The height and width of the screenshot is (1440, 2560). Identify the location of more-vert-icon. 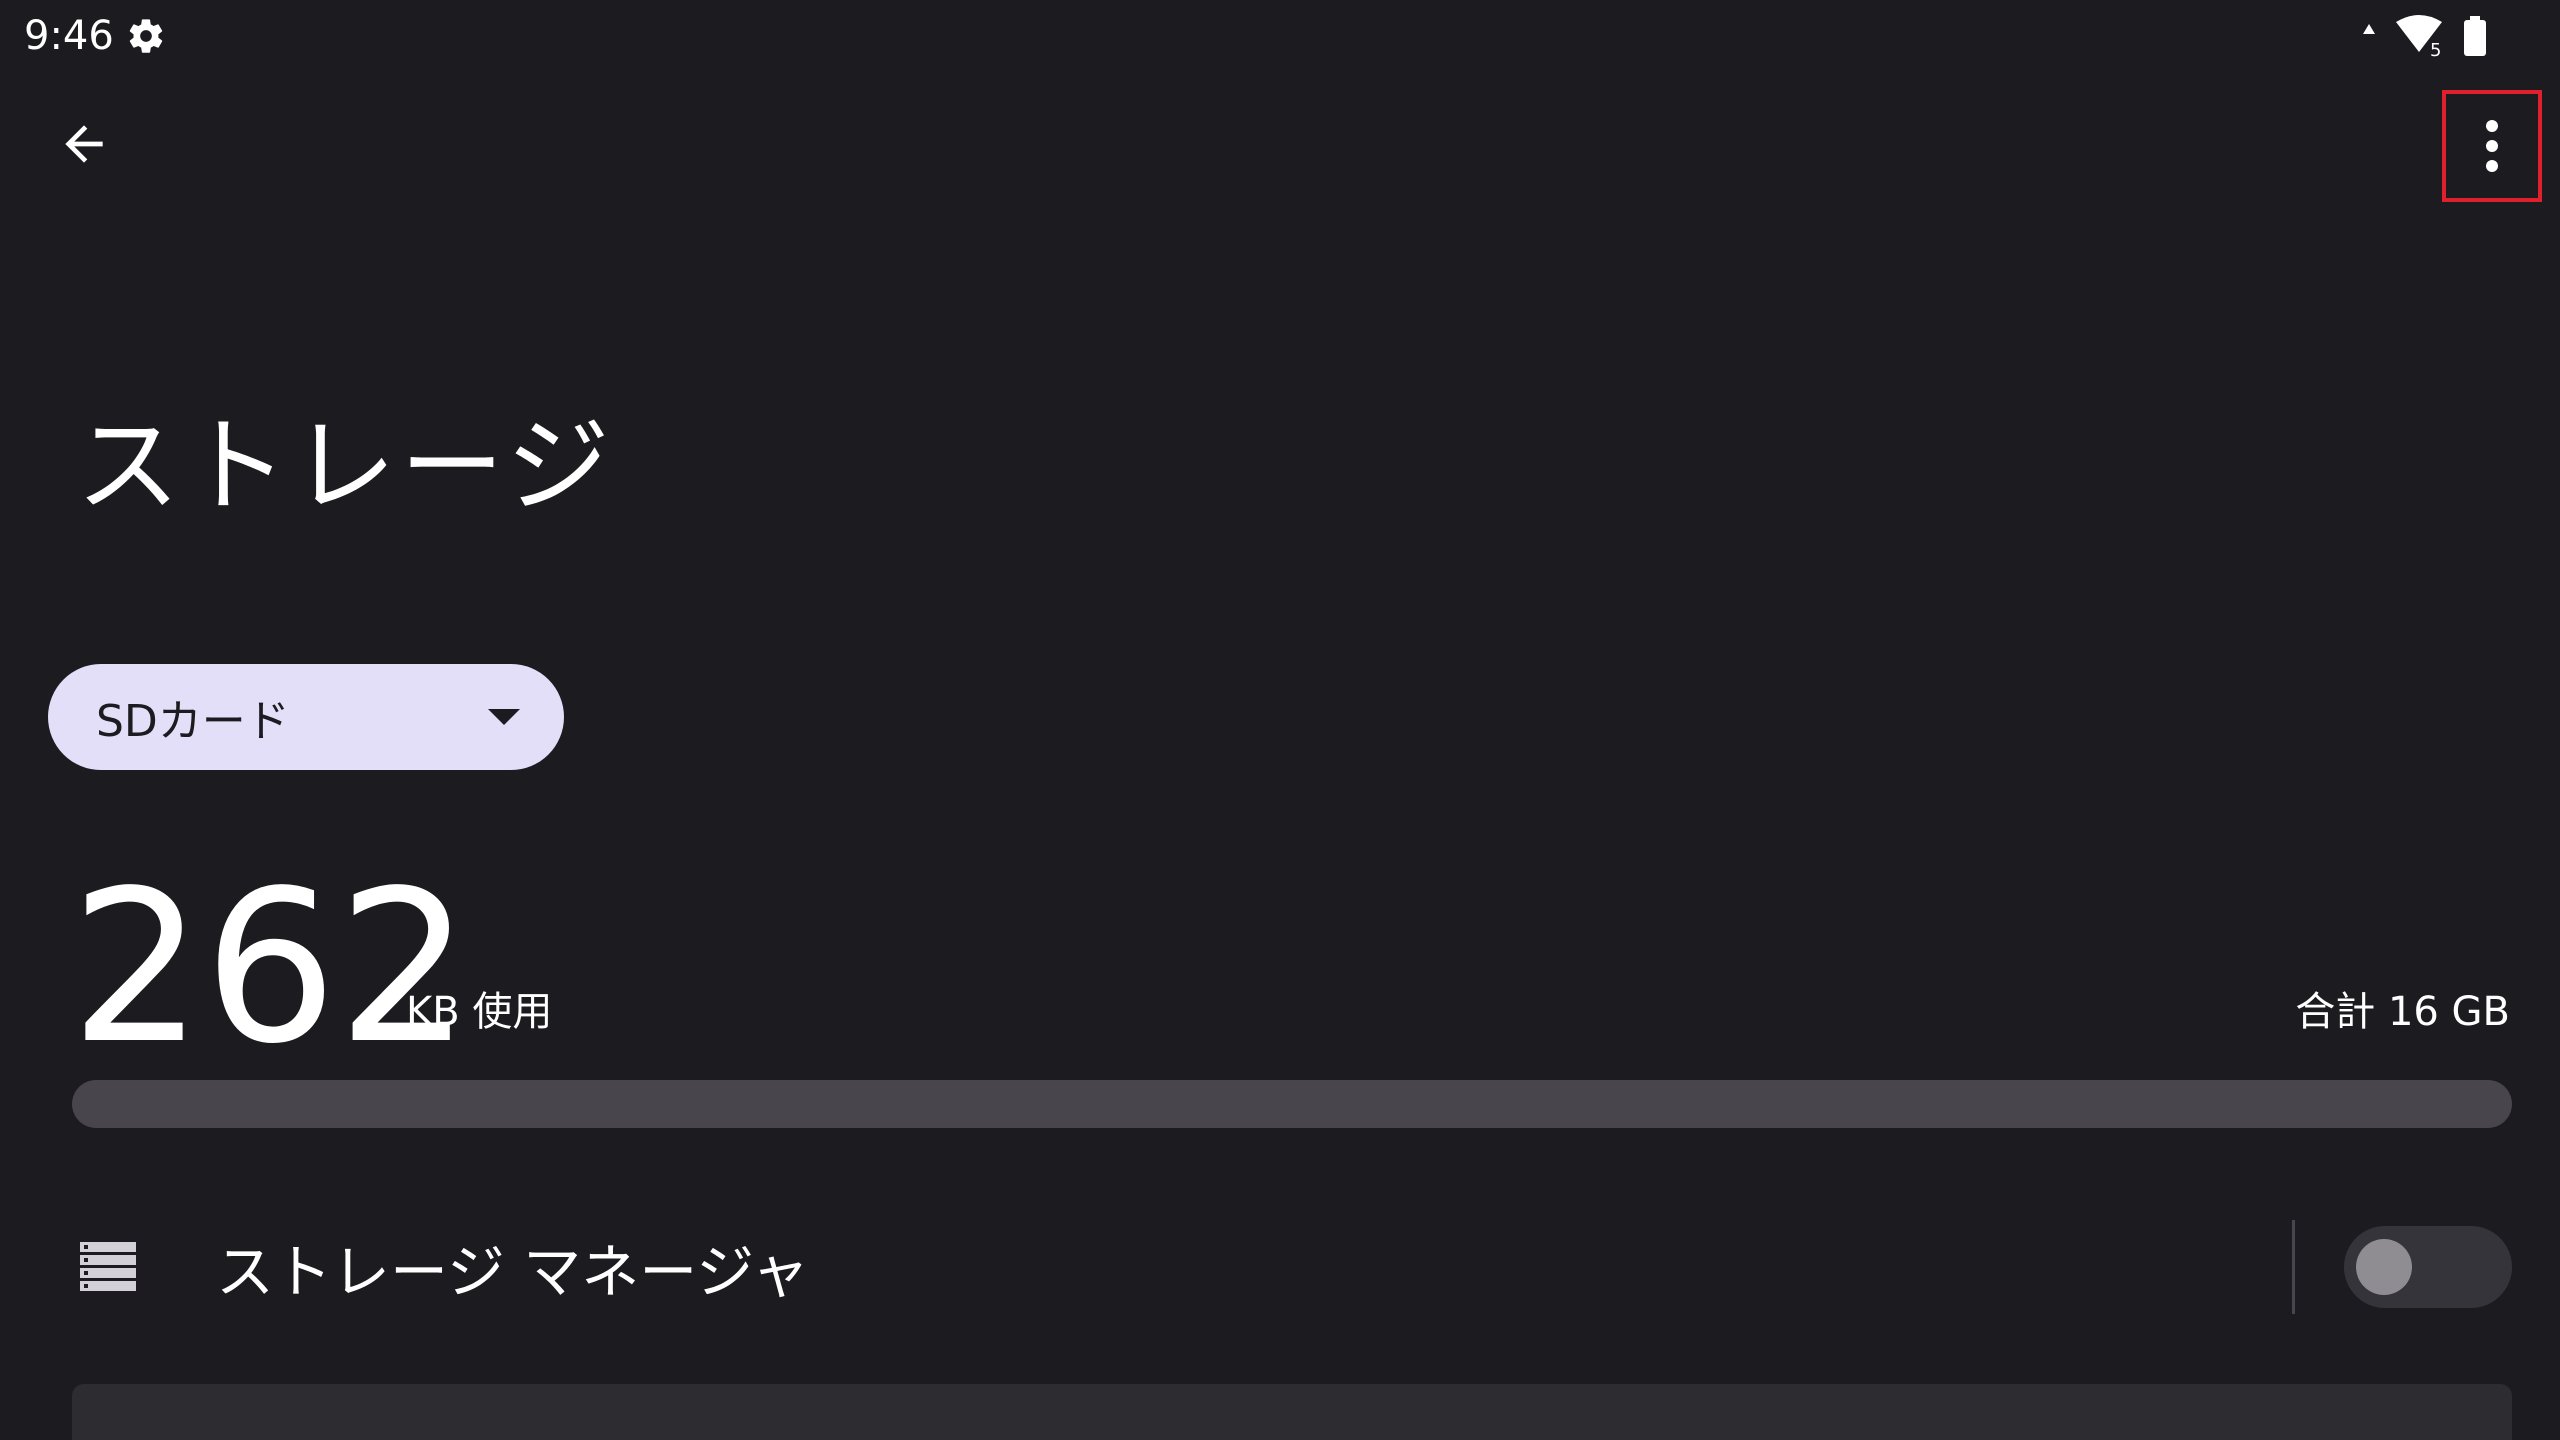
(2492, 146).